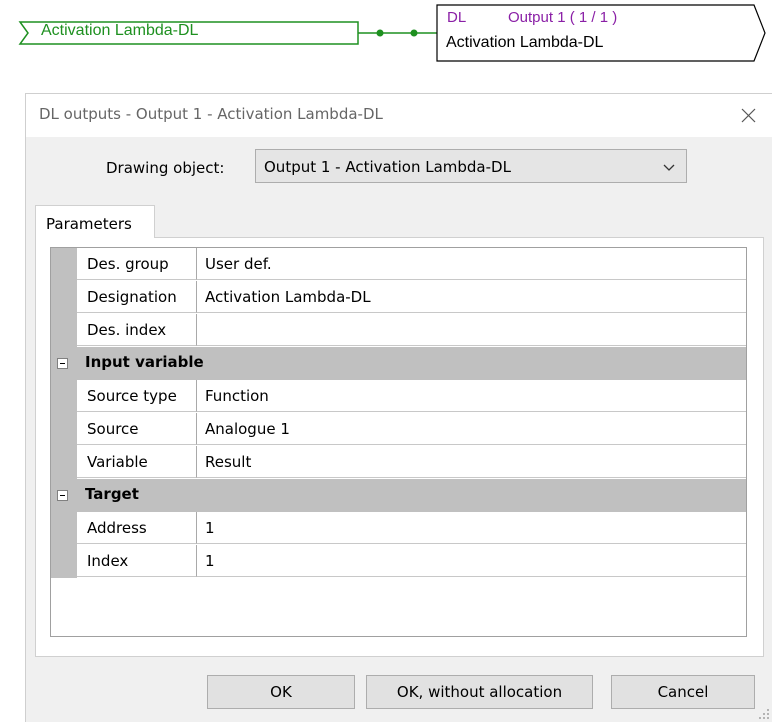 This screenshot has width=772, height=722. I want to click on property-row-des-index: Des. index, so click(398, 330).